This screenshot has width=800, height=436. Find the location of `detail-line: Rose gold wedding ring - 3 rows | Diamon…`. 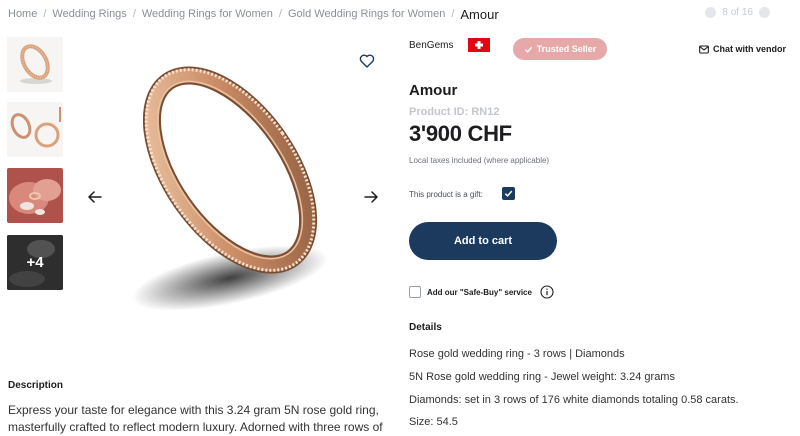

detail-line: Rose gold wedding ring - 3 rows | Diamon… is located at coordinates (517, 354).